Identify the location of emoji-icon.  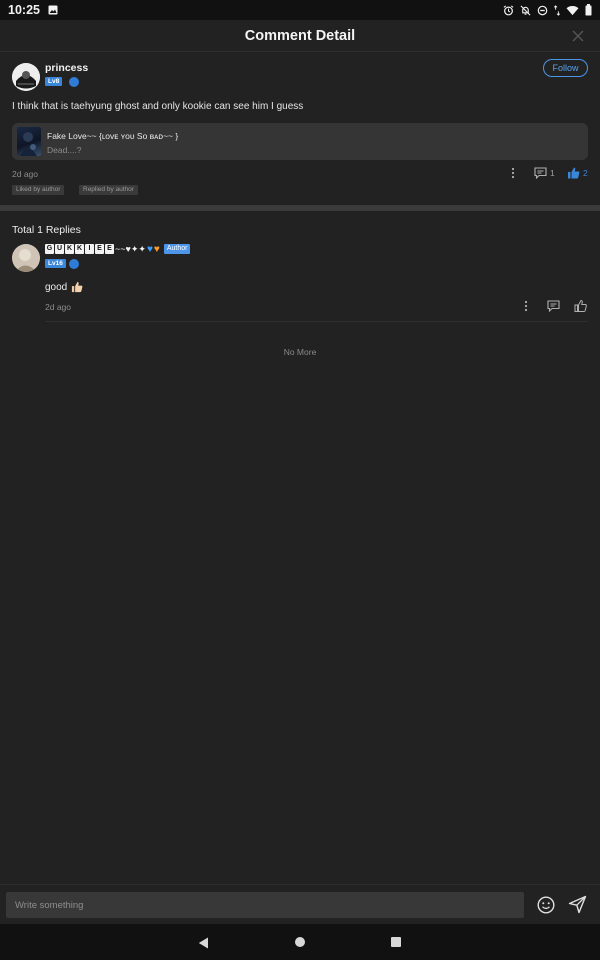
(546, 905).